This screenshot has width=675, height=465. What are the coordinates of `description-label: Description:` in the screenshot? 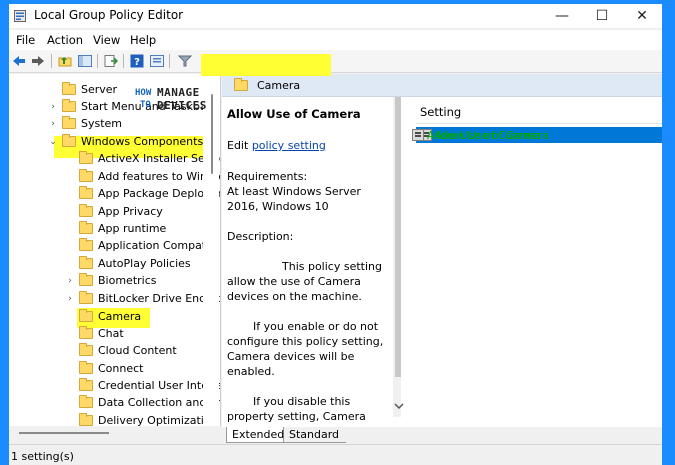 It's located at (260, 236).